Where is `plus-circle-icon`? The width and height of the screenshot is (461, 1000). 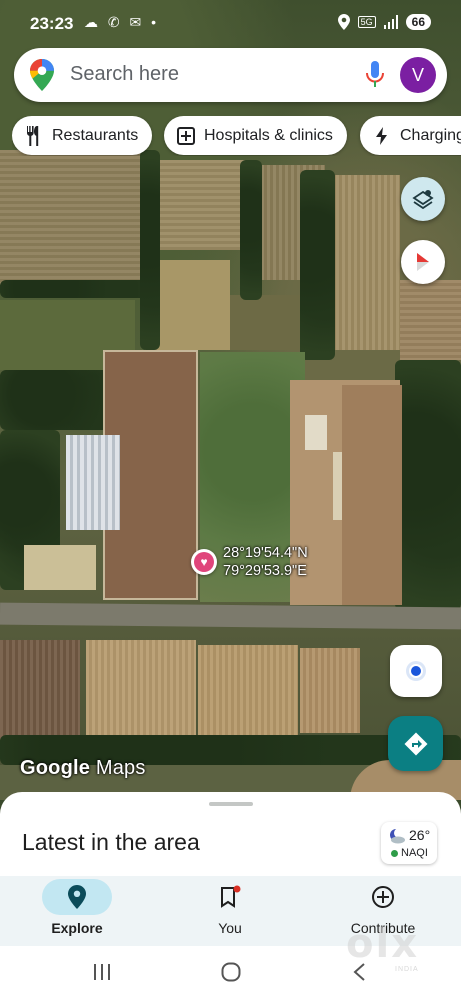
plus-circle-icon is located at coordinates (383, 897).